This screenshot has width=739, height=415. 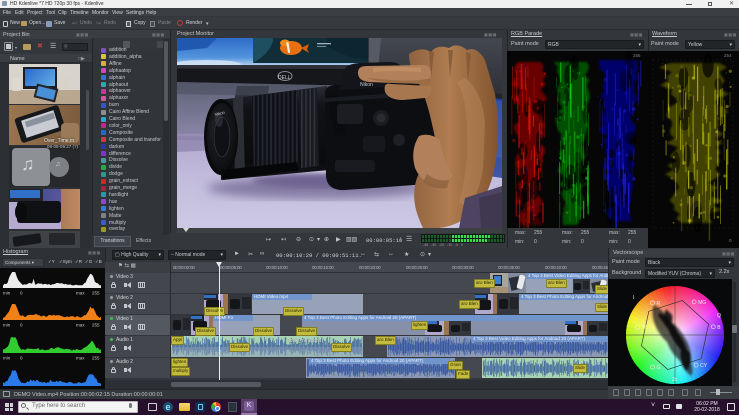 What do you see at coordinates (659, 368) in the screenshot?
I see `svg-text: G` at bounding box center [659, 368].